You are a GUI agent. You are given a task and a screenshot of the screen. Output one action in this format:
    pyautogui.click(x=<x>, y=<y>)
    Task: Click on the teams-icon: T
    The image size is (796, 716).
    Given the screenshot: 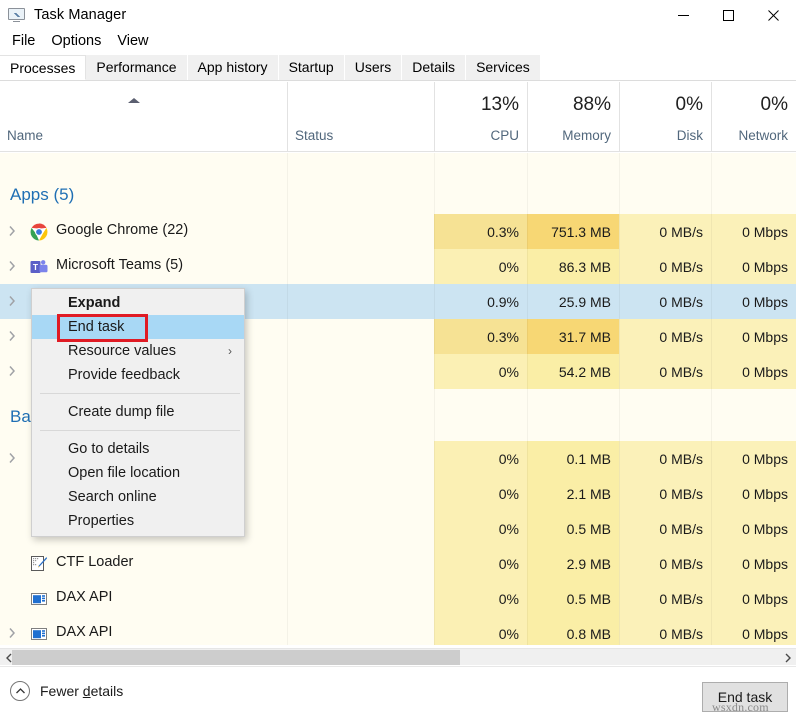 What is the action you would take?
    pyautogui.click(x=39, y=267)
    